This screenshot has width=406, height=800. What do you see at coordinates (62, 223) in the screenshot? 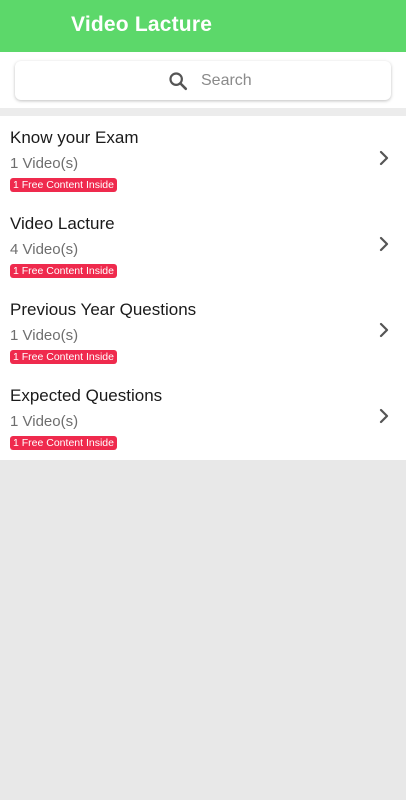
I see `item-title: Video Lacture` at bounding box center [62, 223].